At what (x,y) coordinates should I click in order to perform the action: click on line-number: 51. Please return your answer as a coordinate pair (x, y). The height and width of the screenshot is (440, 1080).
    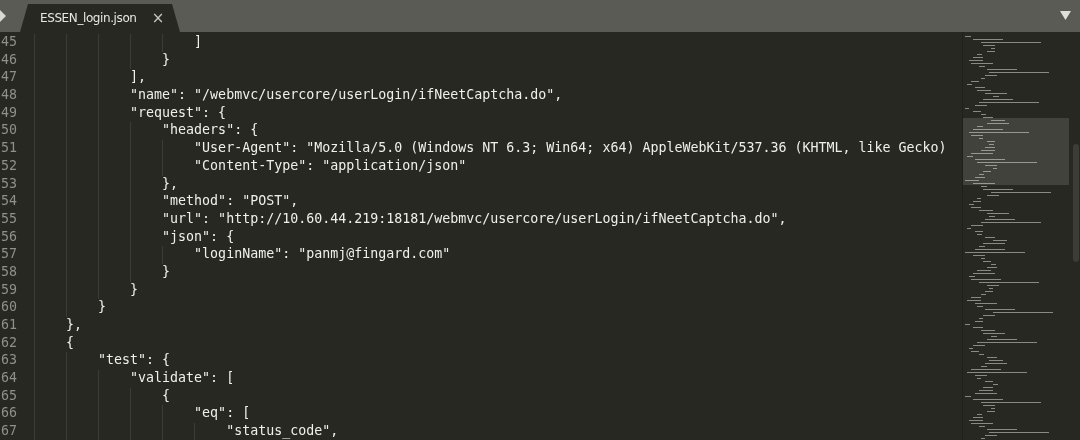
    Looking at the image, I should click on (9, 149).